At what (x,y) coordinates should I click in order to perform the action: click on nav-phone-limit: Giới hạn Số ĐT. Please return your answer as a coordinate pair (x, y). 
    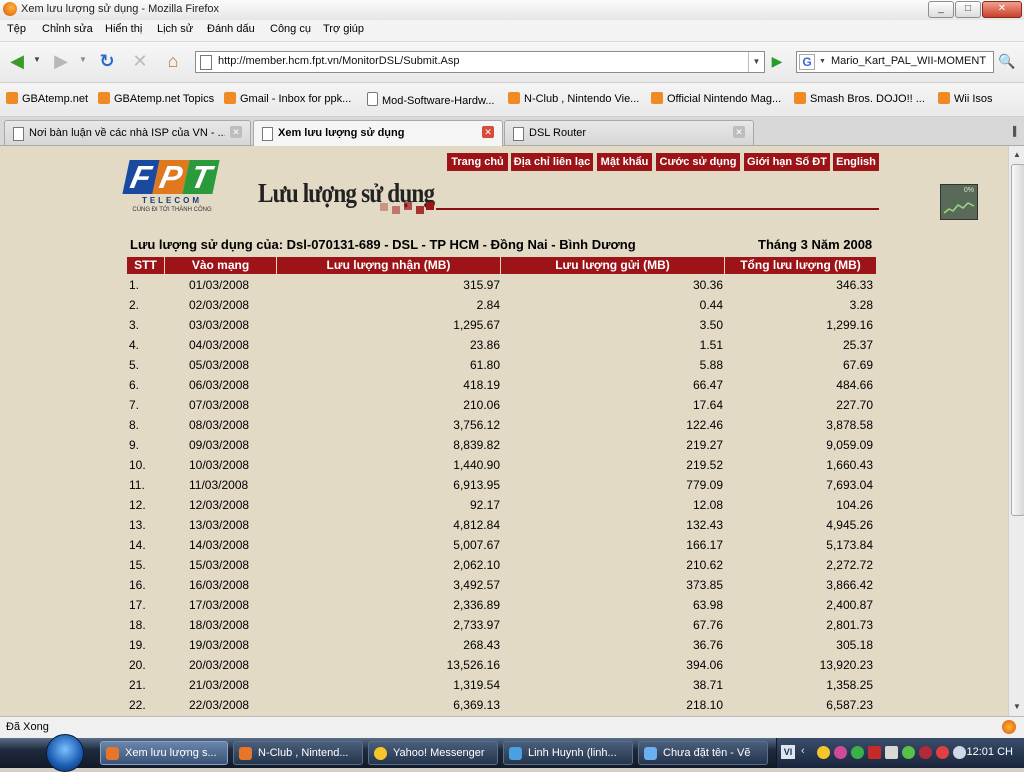
    Looking at the image, I should click on (787, 162).